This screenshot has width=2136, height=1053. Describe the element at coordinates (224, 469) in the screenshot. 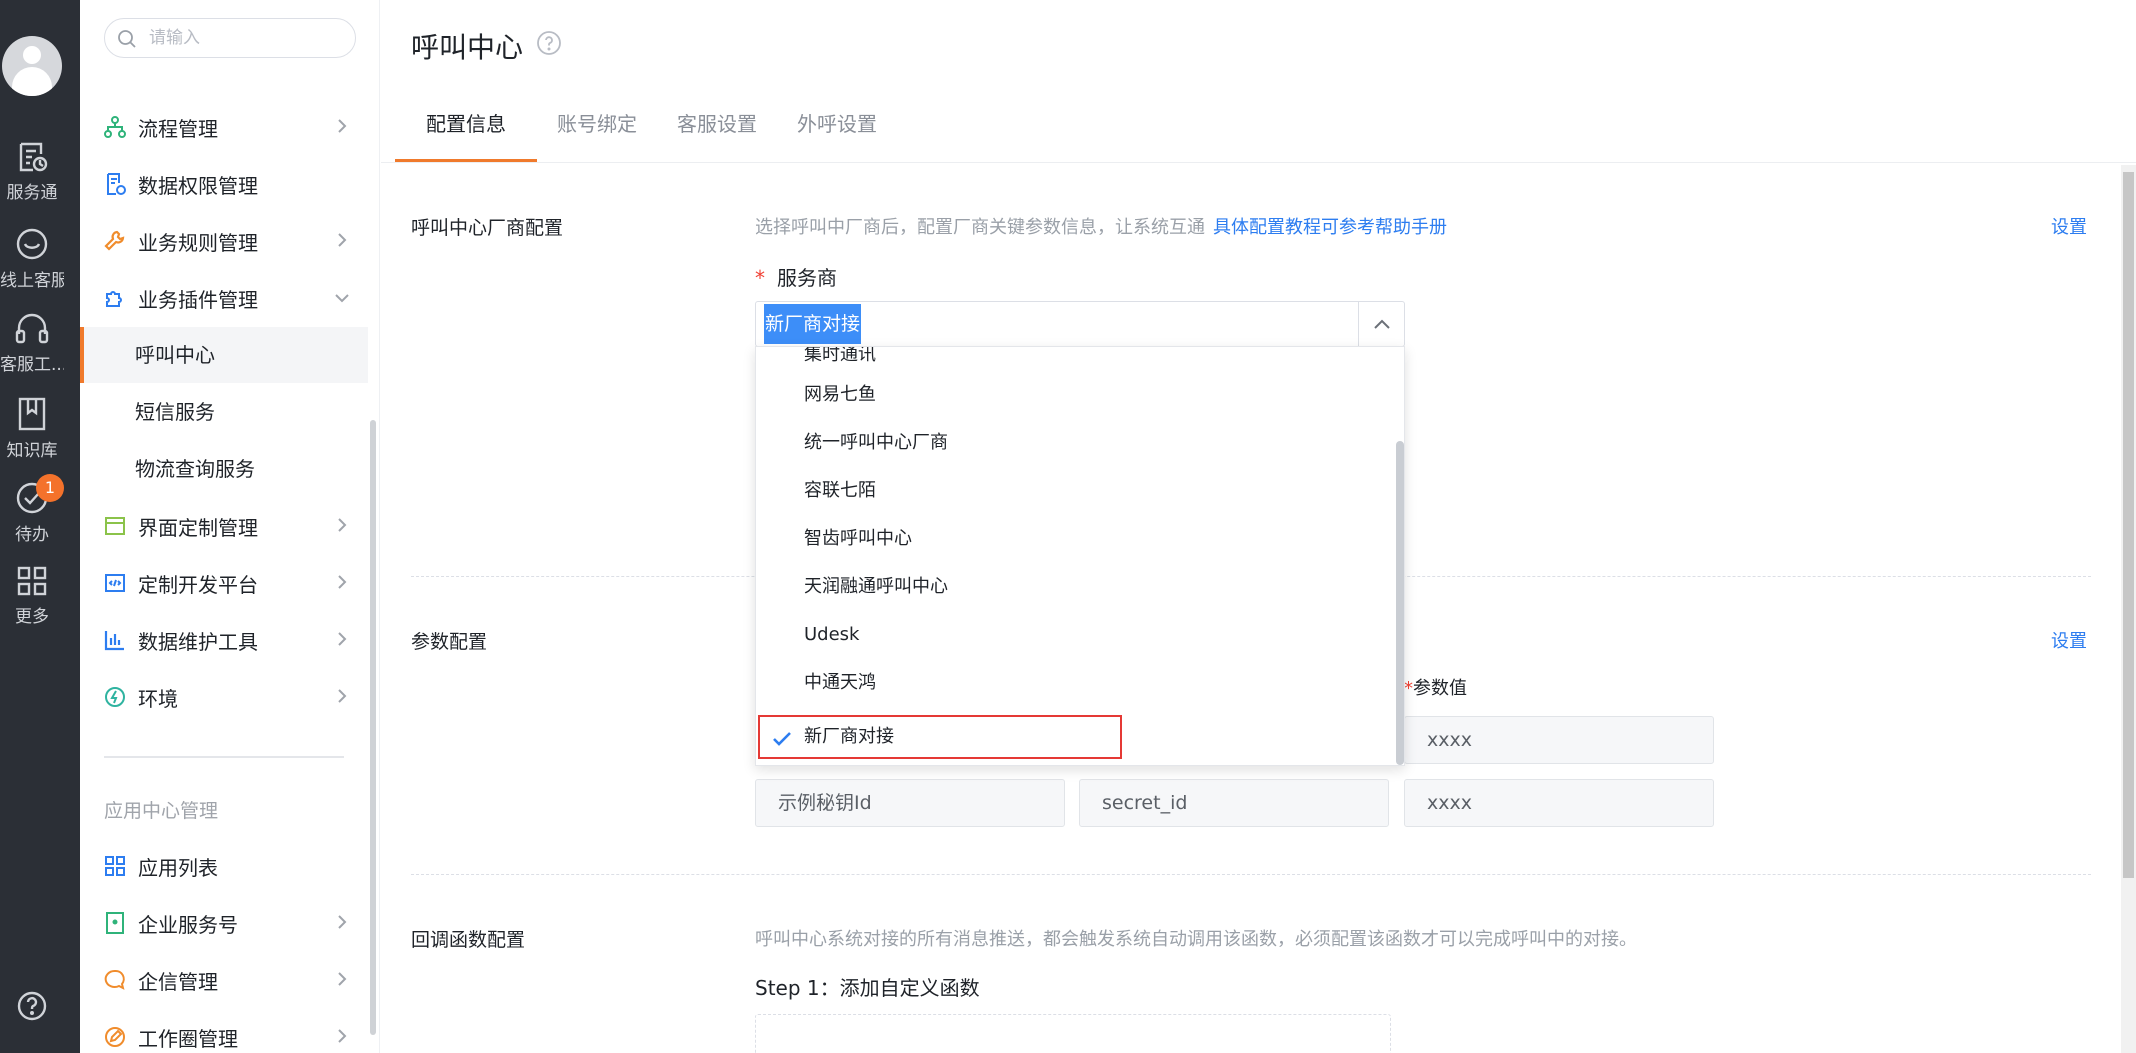

I see `sidebar-item-logistics: 物流查询服务` at that location.